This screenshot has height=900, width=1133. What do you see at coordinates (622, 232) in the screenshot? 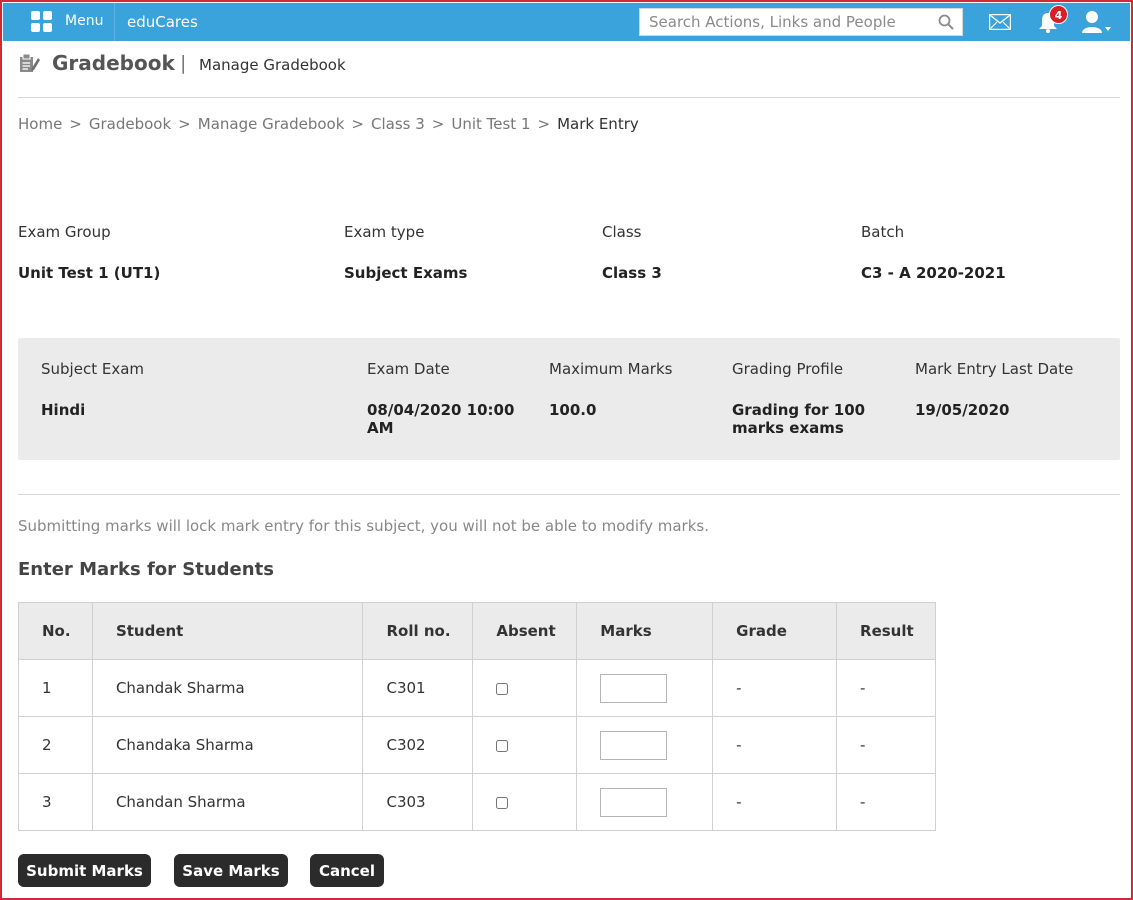
I see `class-label: Class` at bounding box center [622, 232].